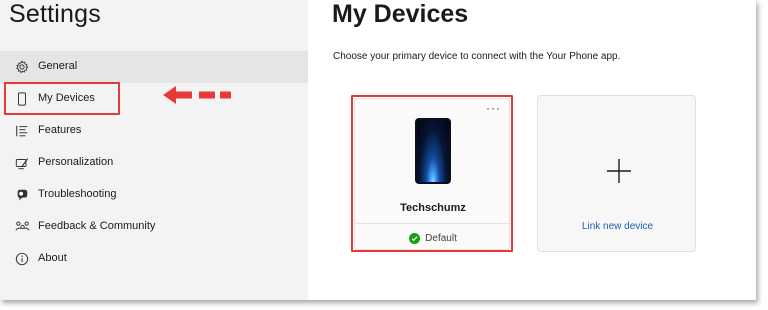 The width and height of the screenshot is (768, 310). Describe the element at coordinates (617, 226) in the screenshot. I see `link-new-device-label: Link new device` at that location.